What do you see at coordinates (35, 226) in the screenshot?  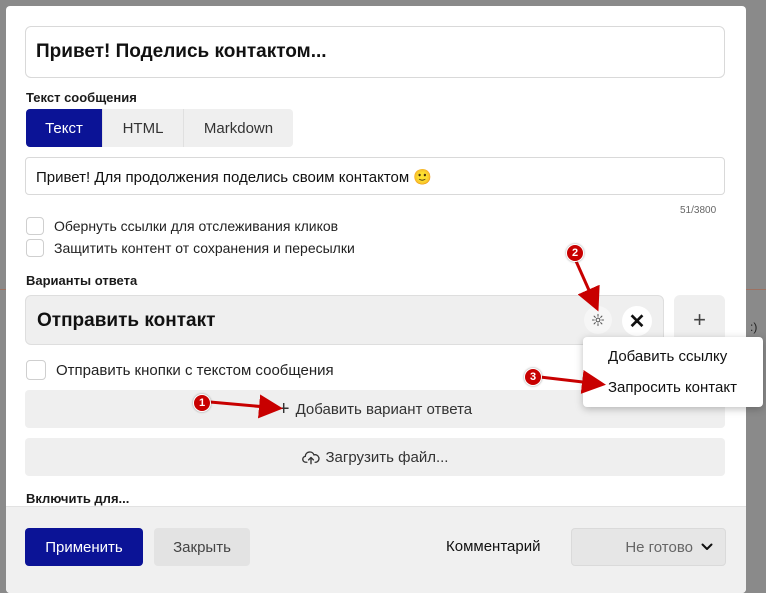 I see `wrap-links-checkbox` at bounding box center [35, 226].